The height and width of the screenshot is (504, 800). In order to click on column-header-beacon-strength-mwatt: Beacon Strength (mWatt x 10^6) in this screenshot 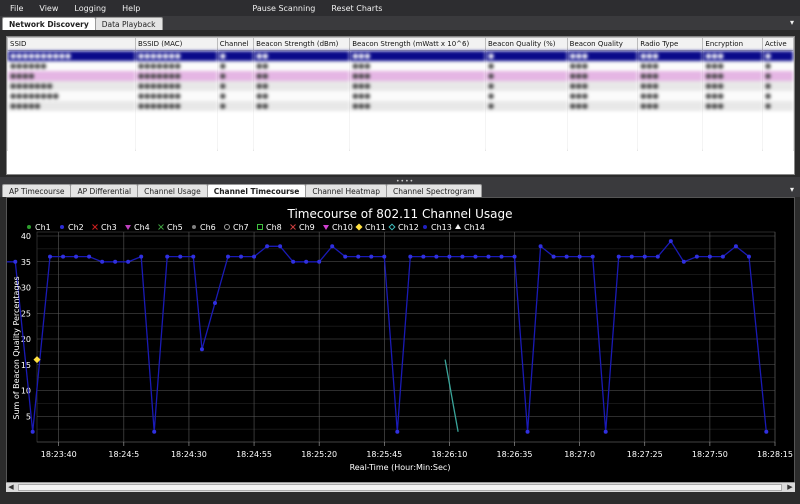, I will do `click(417, 44)`.